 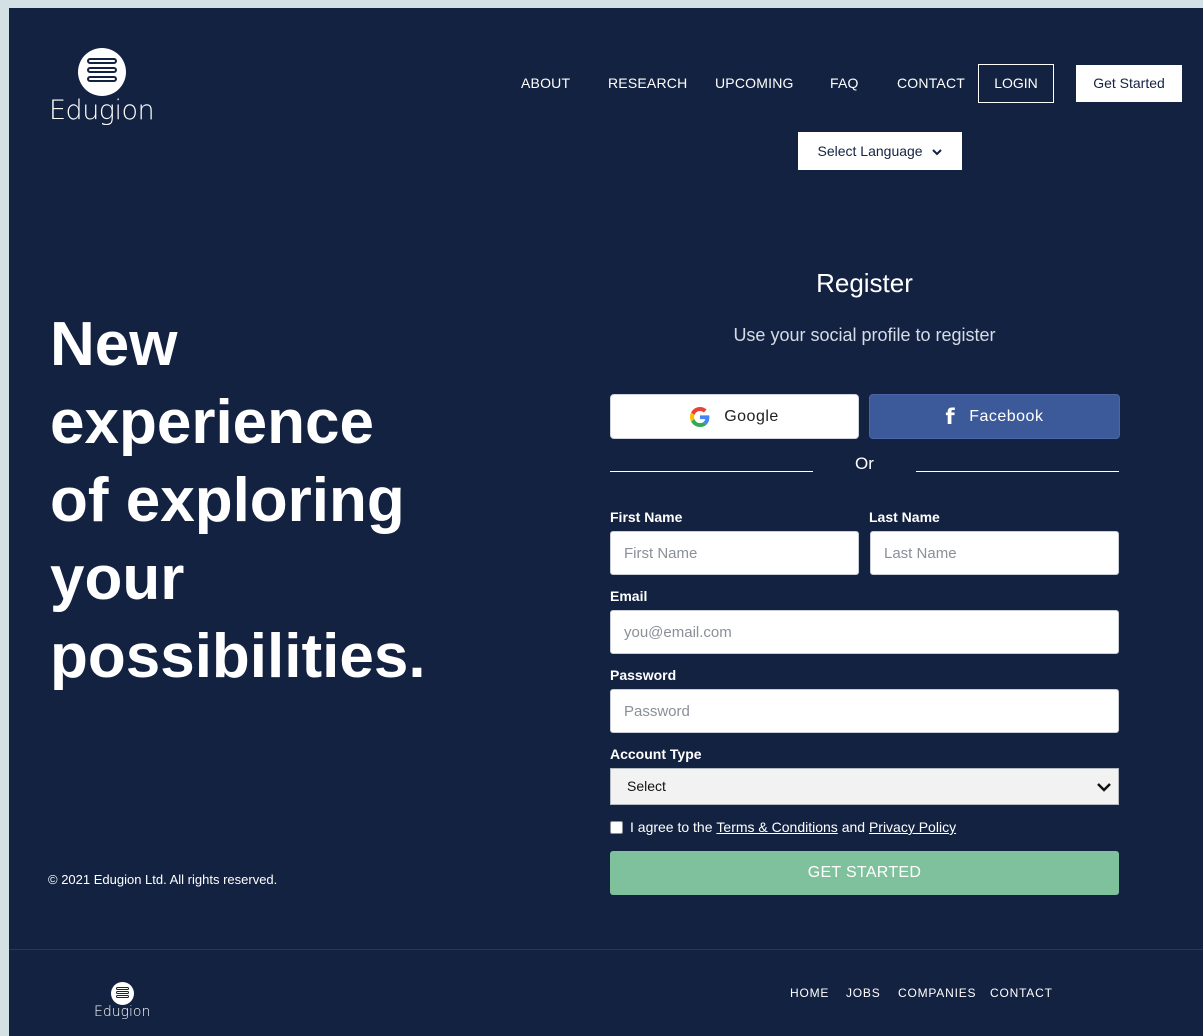 I want to click on google-signin-button: Google, so click(x=734, y=416).